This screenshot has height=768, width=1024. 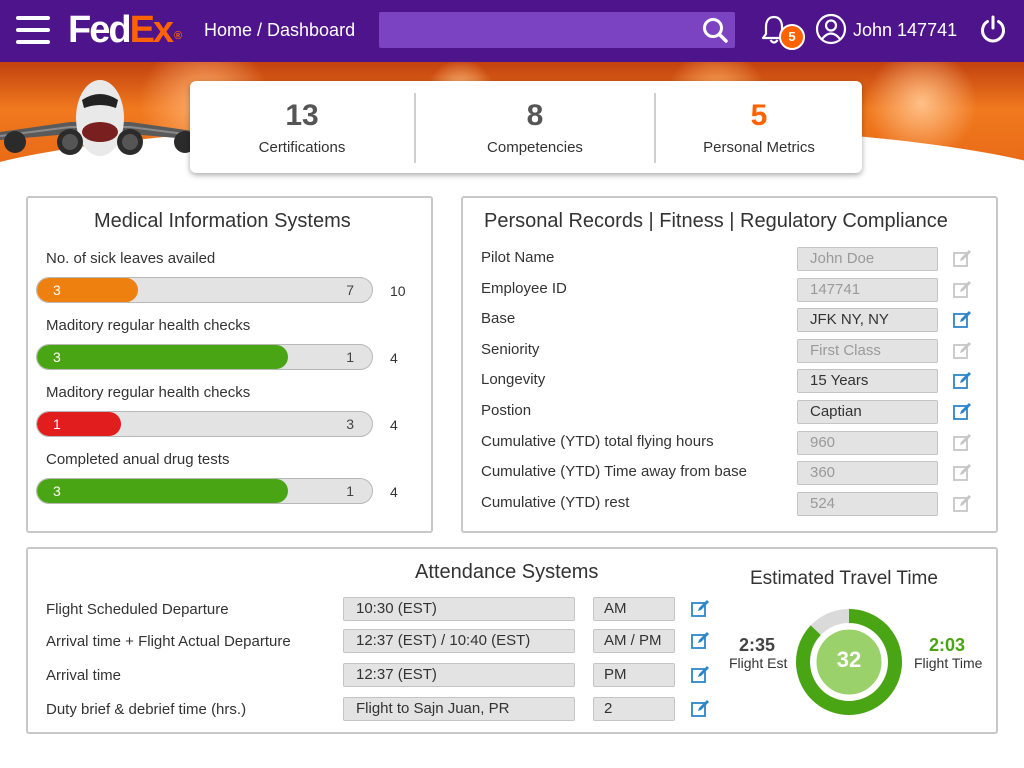 What do you see at coordinates (634, 641) in the screenshot?
I see `attendance-secondary-field: AM / PM` at bounding box center [634, 641].